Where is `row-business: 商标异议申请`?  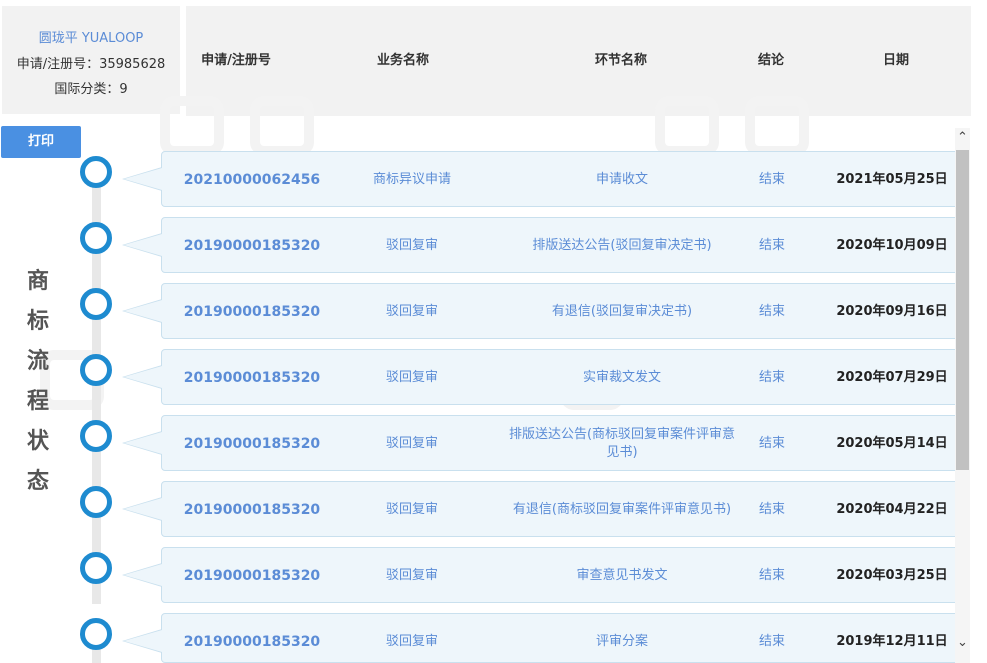
row-business: 商标异议申请 is located at coordinates (411, 179).